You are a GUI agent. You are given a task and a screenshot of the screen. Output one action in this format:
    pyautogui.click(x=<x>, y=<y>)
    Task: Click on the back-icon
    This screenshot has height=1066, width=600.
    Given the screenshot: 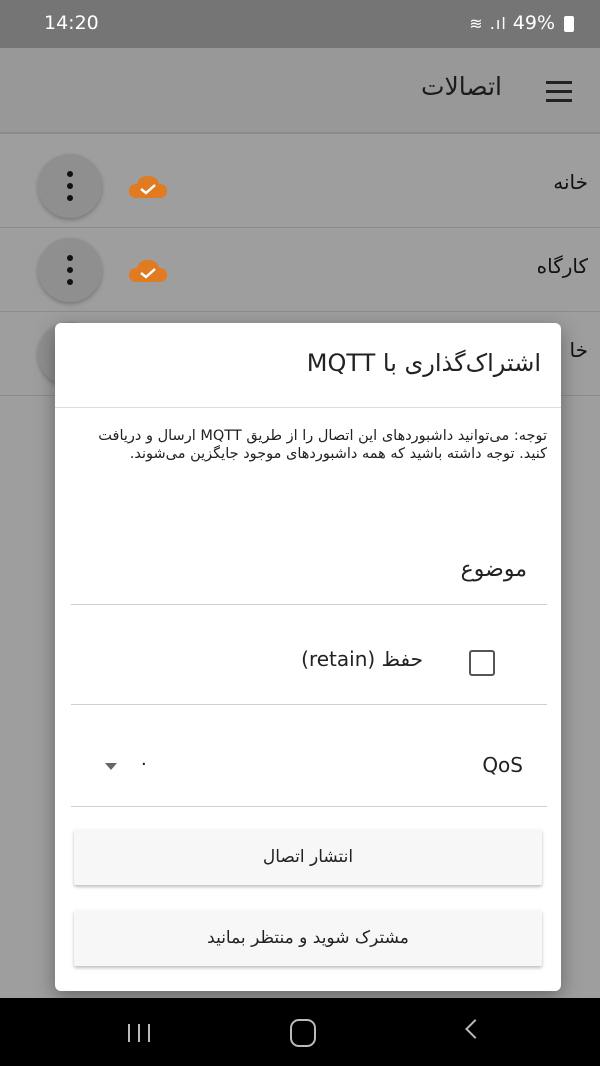 What is the action you would take?
    pyautogui.click(x=475, y=1029)
    